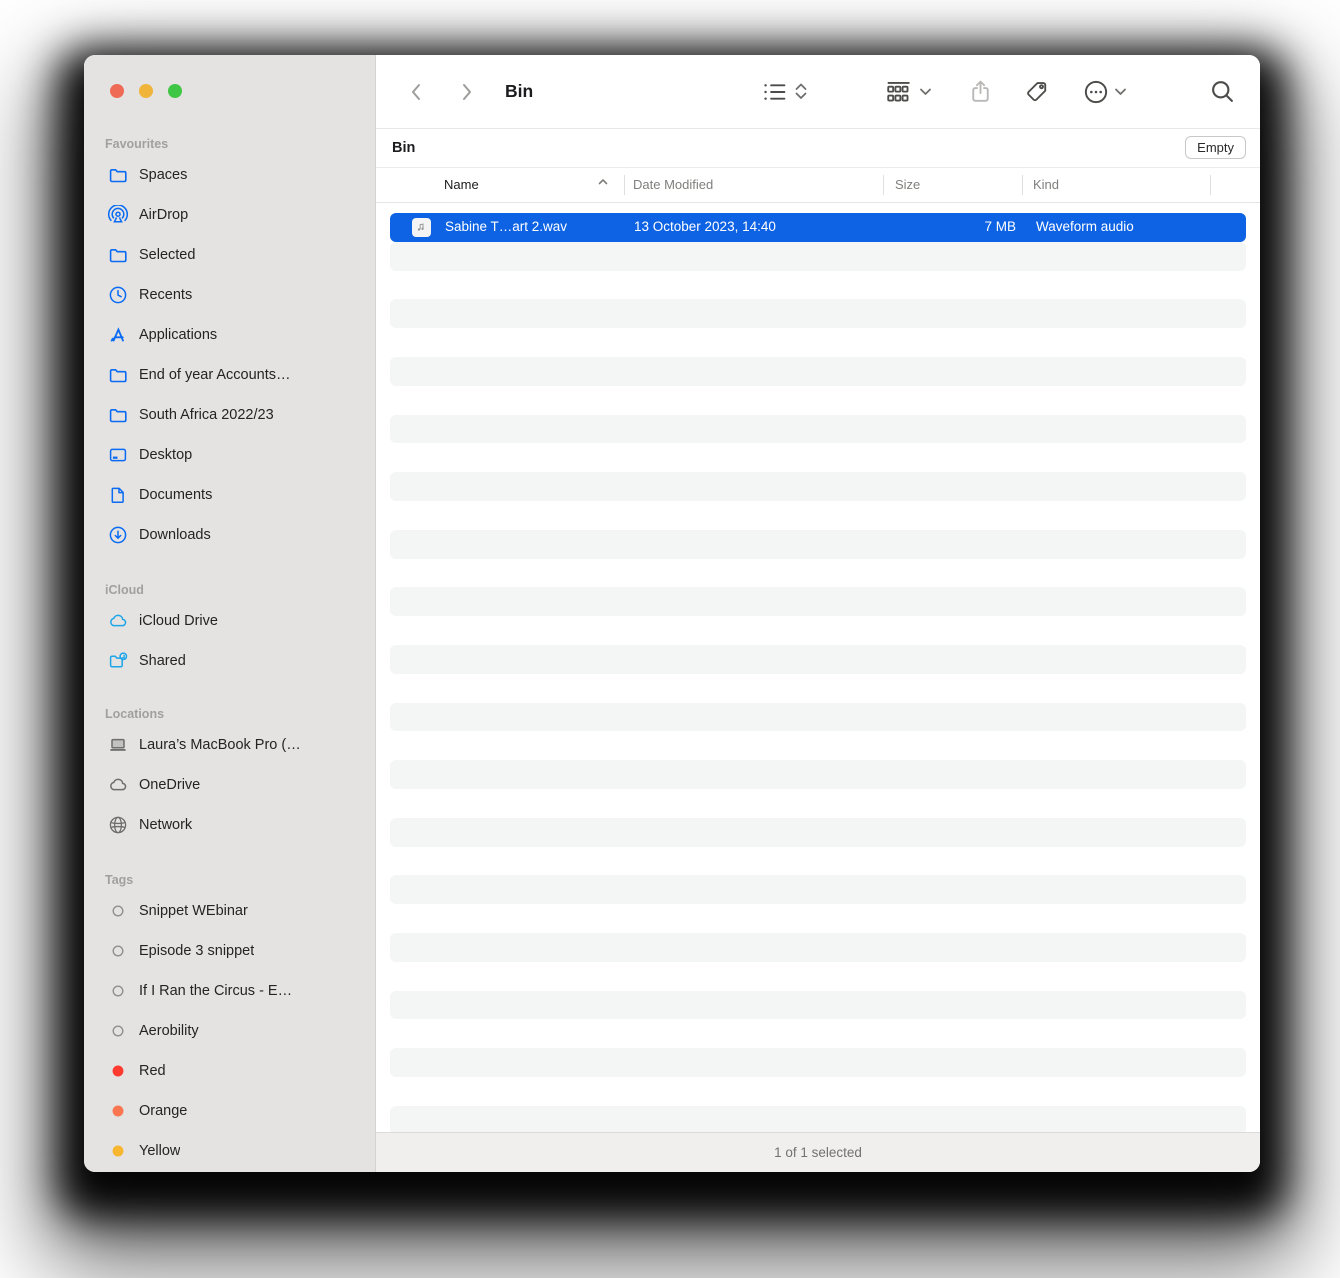 The height and width of the screenshot is (1278, 1340). I want to click on more-actions-button, so click(1105, 91).